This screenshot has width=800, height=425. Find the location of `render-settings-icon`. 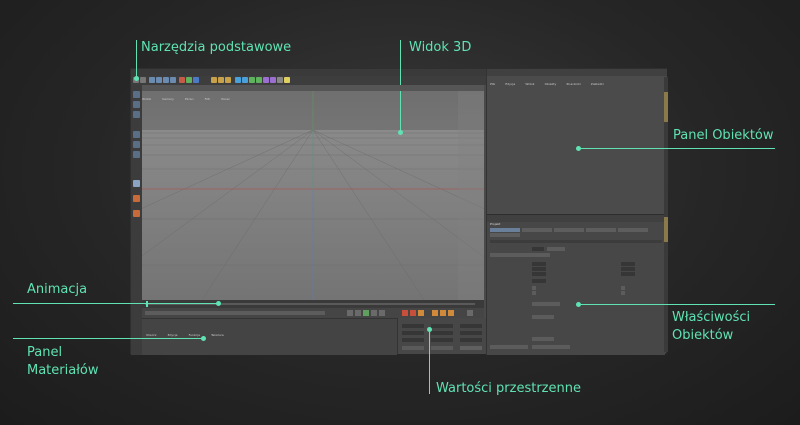

render-settings-icon is located at coordinates (228, 80).